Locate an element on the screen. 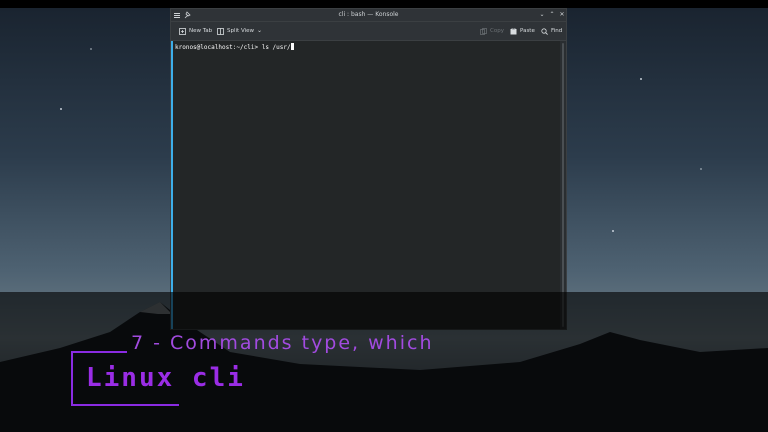 Image resolution: width=768 pixels, height=432 pixels. window-titlebar: cli : bash — Konsole ⌄ ⌃ ✕ is located at coordinates (368, 15).